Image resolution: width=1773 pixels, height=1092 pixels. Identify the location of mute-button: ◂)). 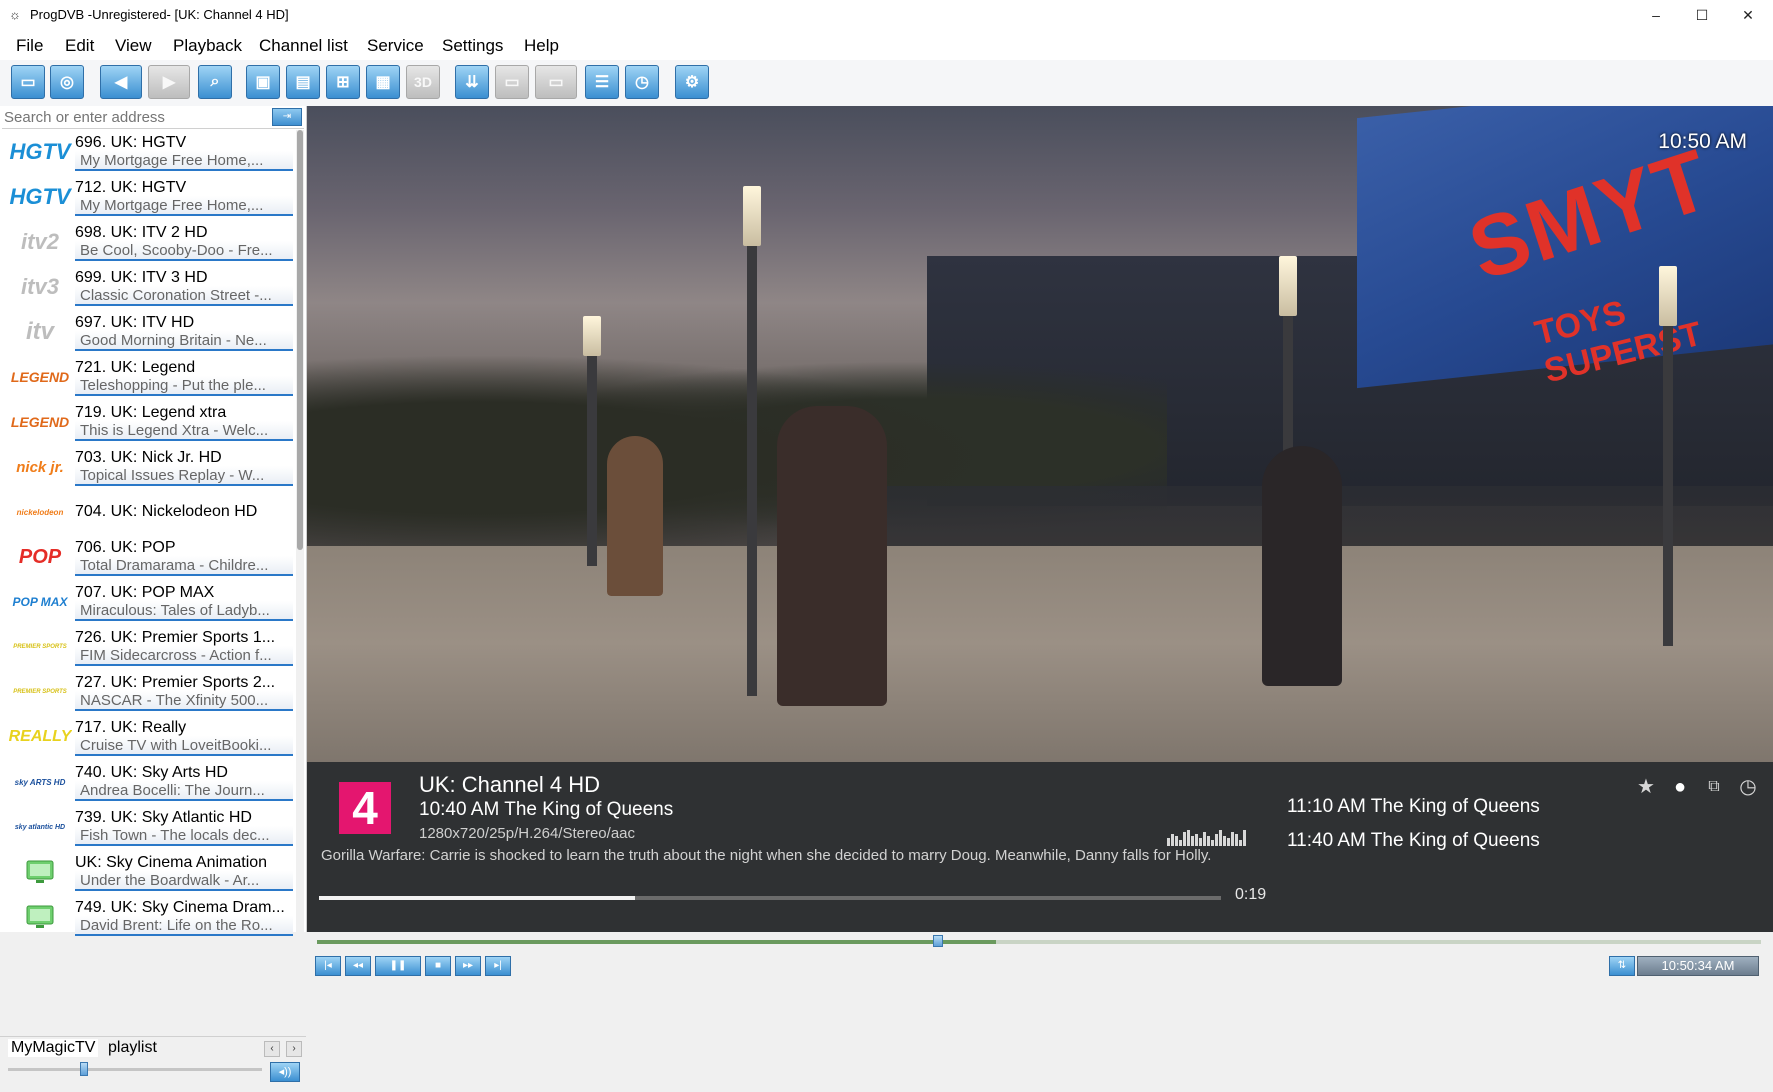
(285, 1072).